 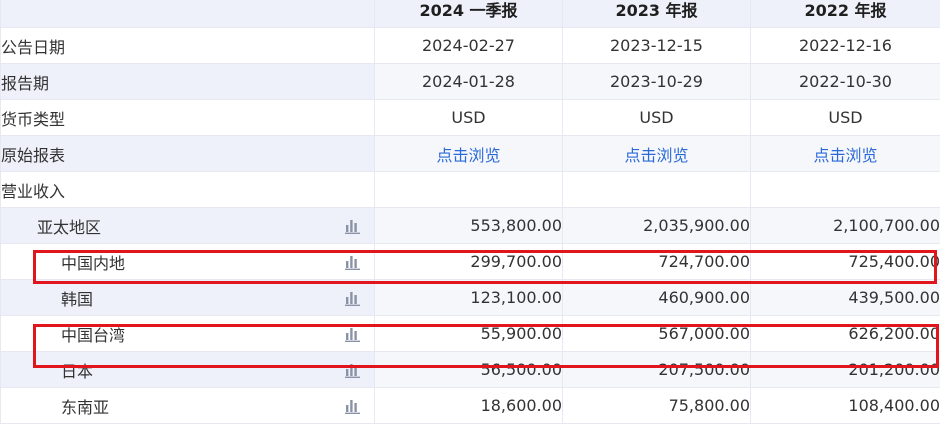 I want to click on value-cell: 2024-01-28, so click(x=468, y=81).